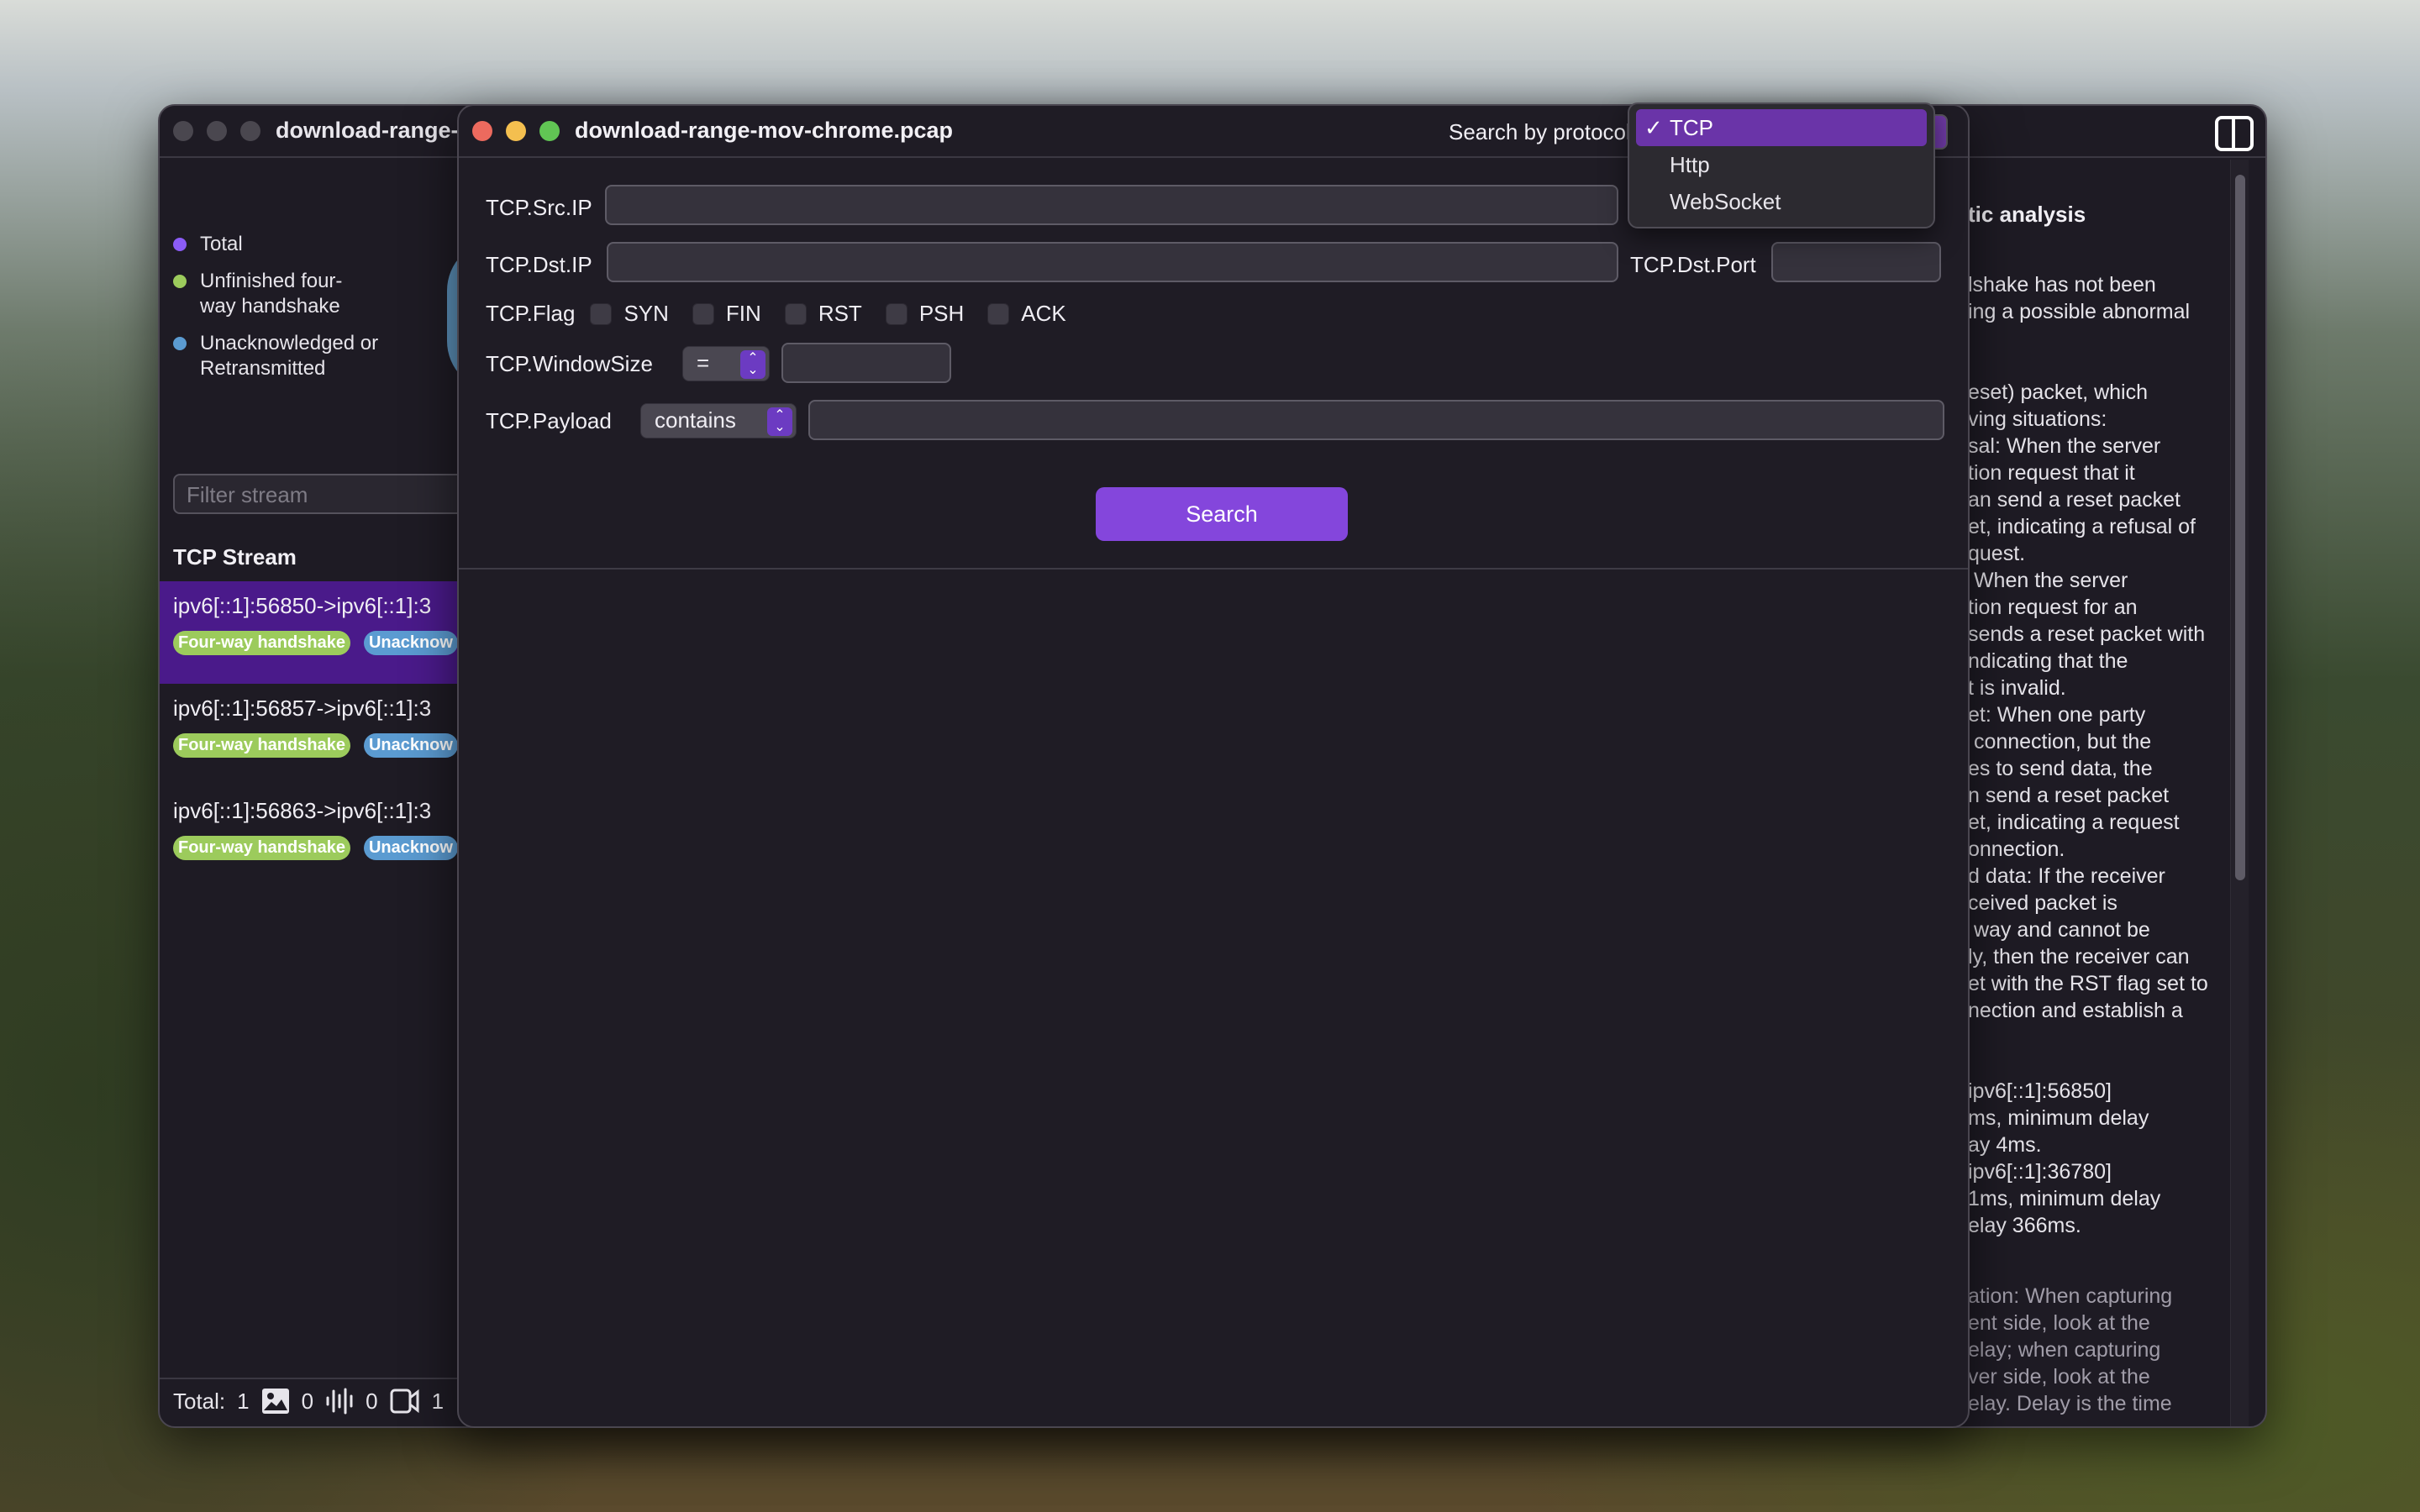  I want to click on legend-item-total: Total, so click(299, 244).